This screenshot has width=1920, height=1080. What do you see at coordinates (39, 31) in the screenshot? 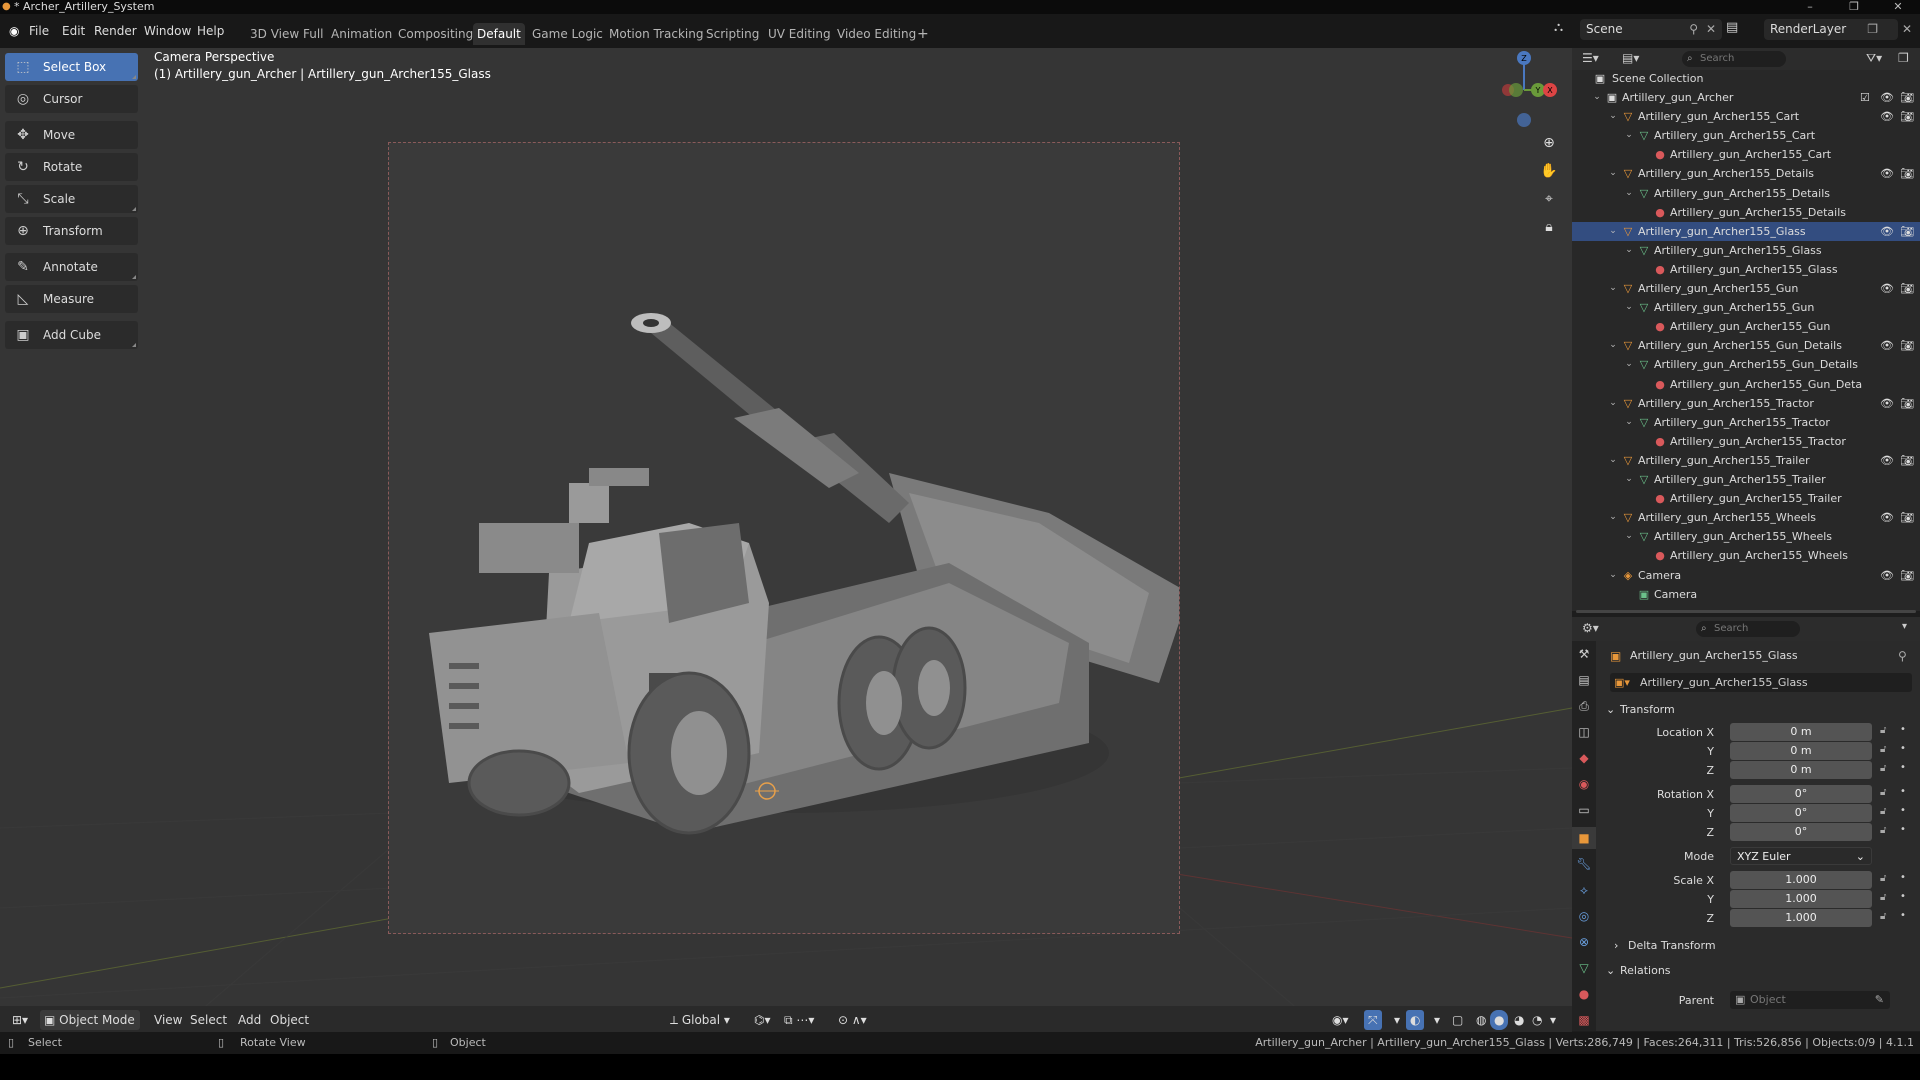
I see `menu-file: File` at bounding box center [39, 31].